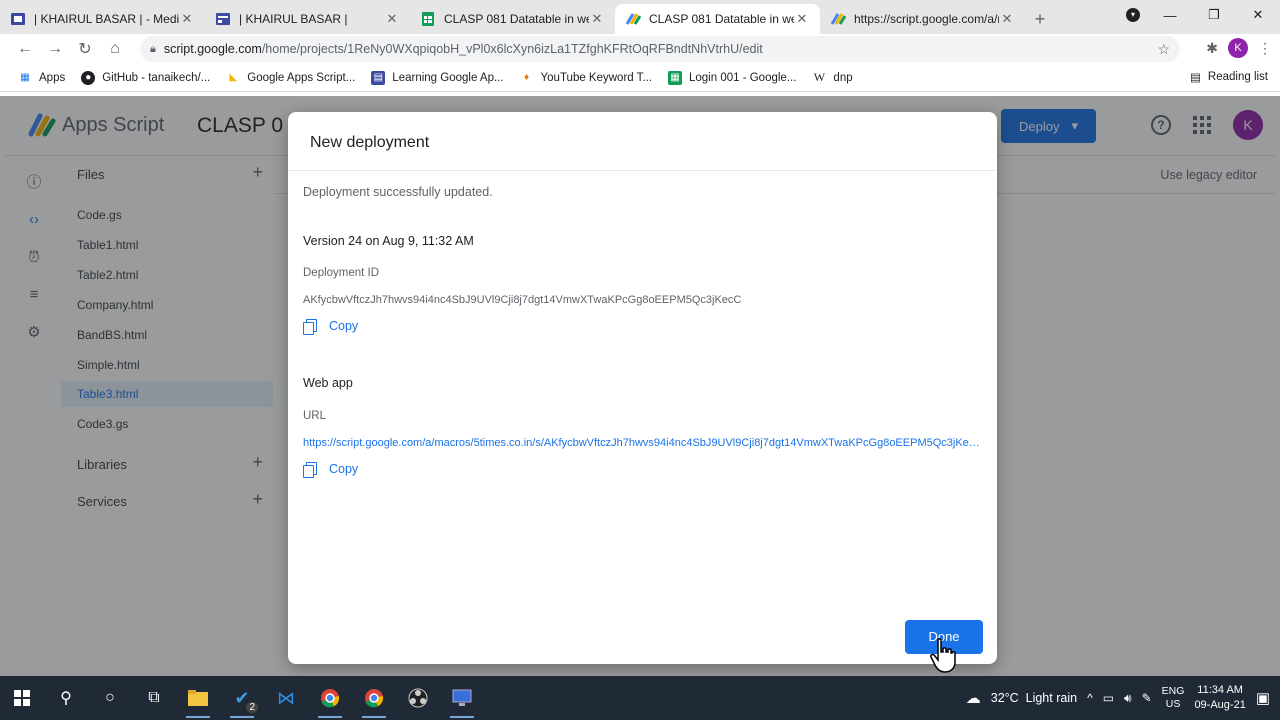 This screenshot has width=1280, height=720. I want to click on window-controls: — ❐ ✕, so click(1214, 15).